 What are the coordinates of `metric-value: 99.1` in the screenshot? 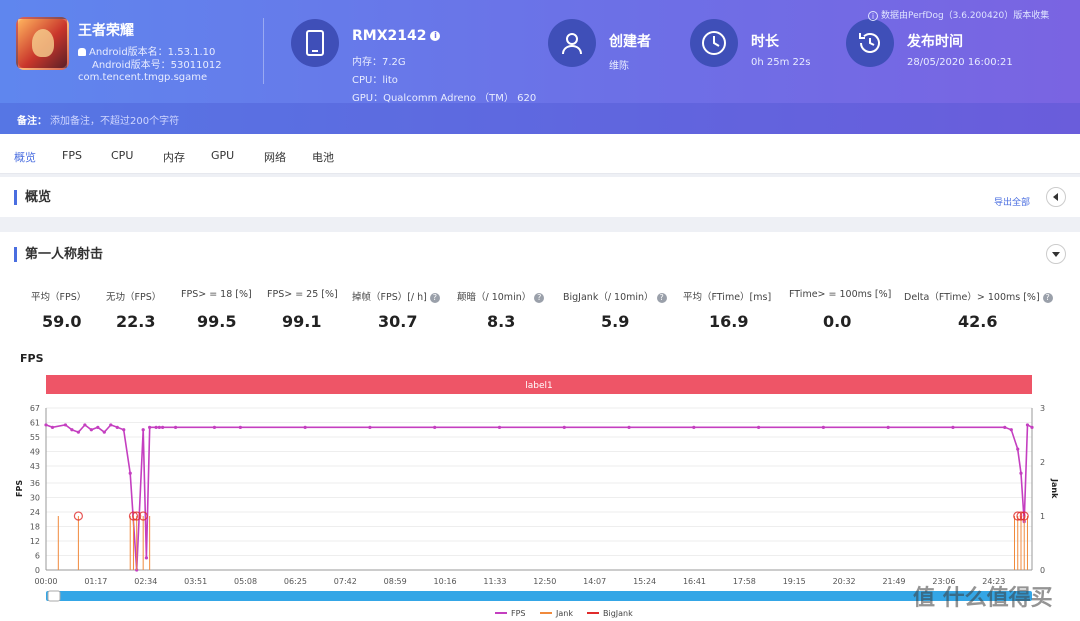 It's located at (302, 321).